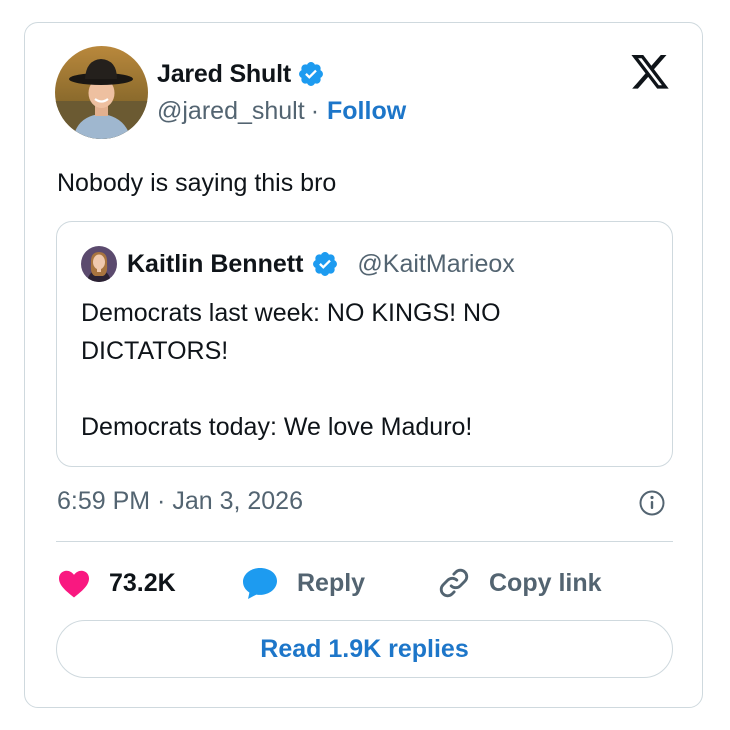 This screenshot has height=730, width=730. I want to click on tweet-timestamp: 6:59 PM · Jan 3, 2026, so click(180, 501).